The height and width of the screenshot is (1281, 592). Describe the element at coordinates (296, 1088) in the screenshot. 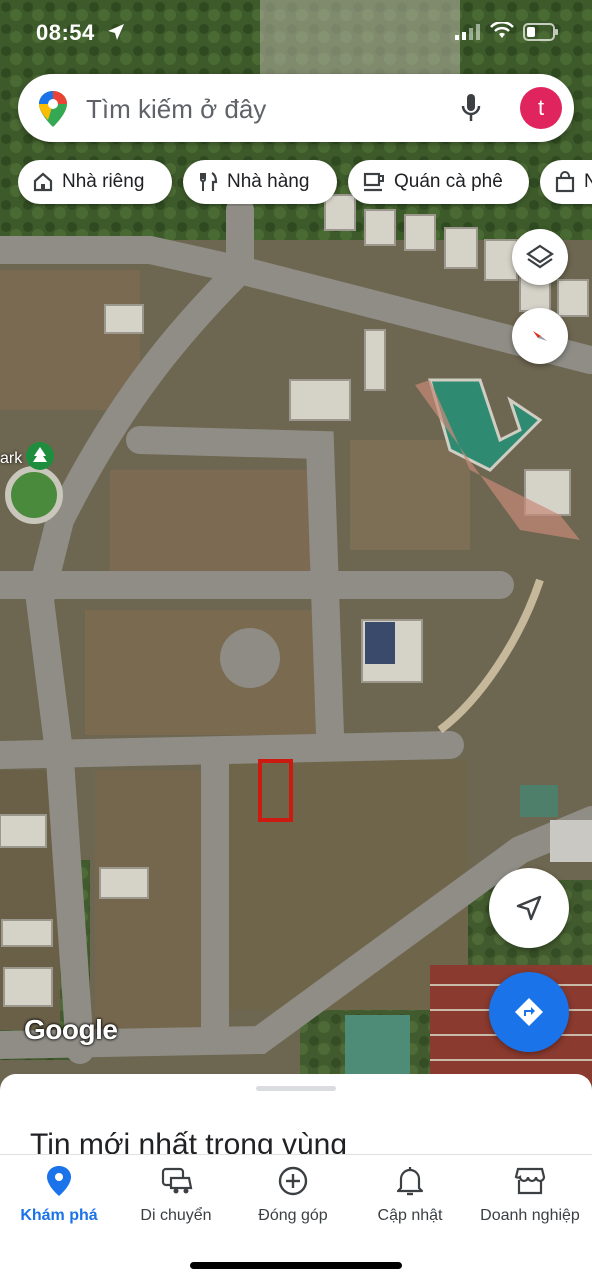

I see `sheet-drag-handle` at that location.